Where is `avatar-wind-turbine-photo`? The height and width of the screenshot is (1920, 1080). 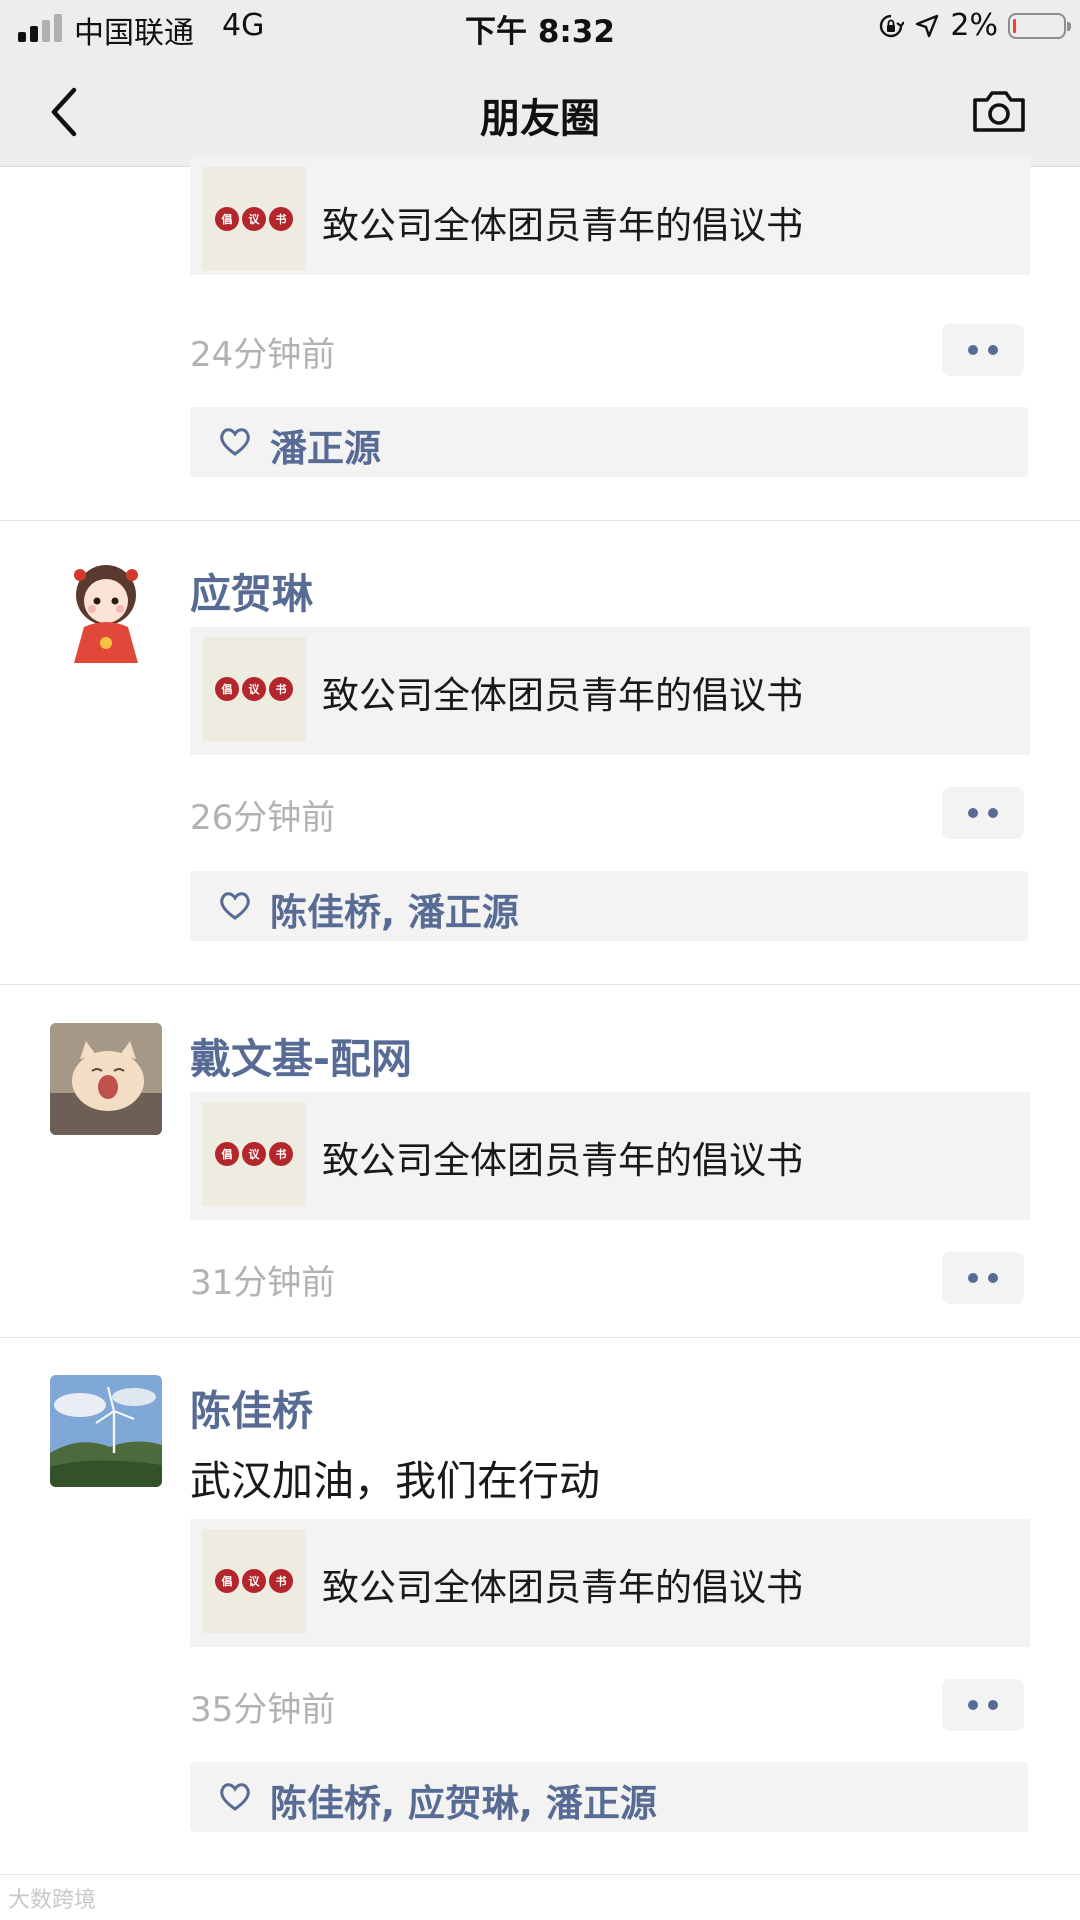
avatar-wind-turbine-photo is located at coordinates (106, 1431).